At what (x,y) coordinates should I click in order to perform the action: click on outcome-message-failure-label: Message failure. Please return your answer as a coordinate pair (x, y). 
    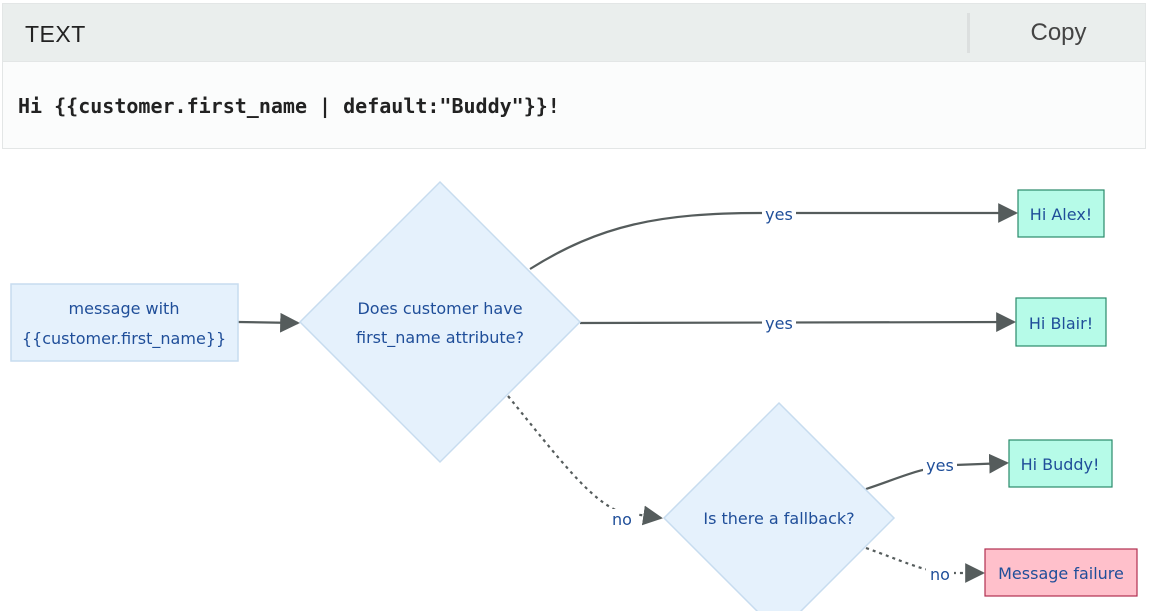
    Looking at the image, I should click on (1061, 573).